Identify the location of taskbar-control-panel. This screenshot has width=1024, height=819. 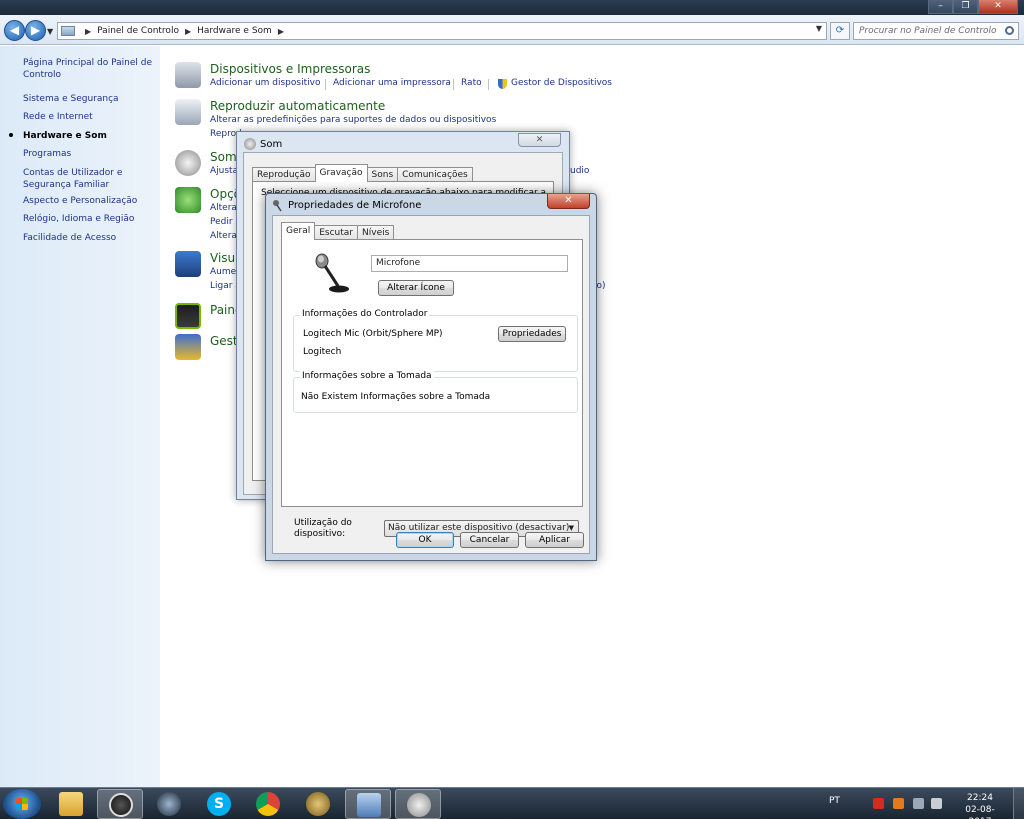
(368, 804).